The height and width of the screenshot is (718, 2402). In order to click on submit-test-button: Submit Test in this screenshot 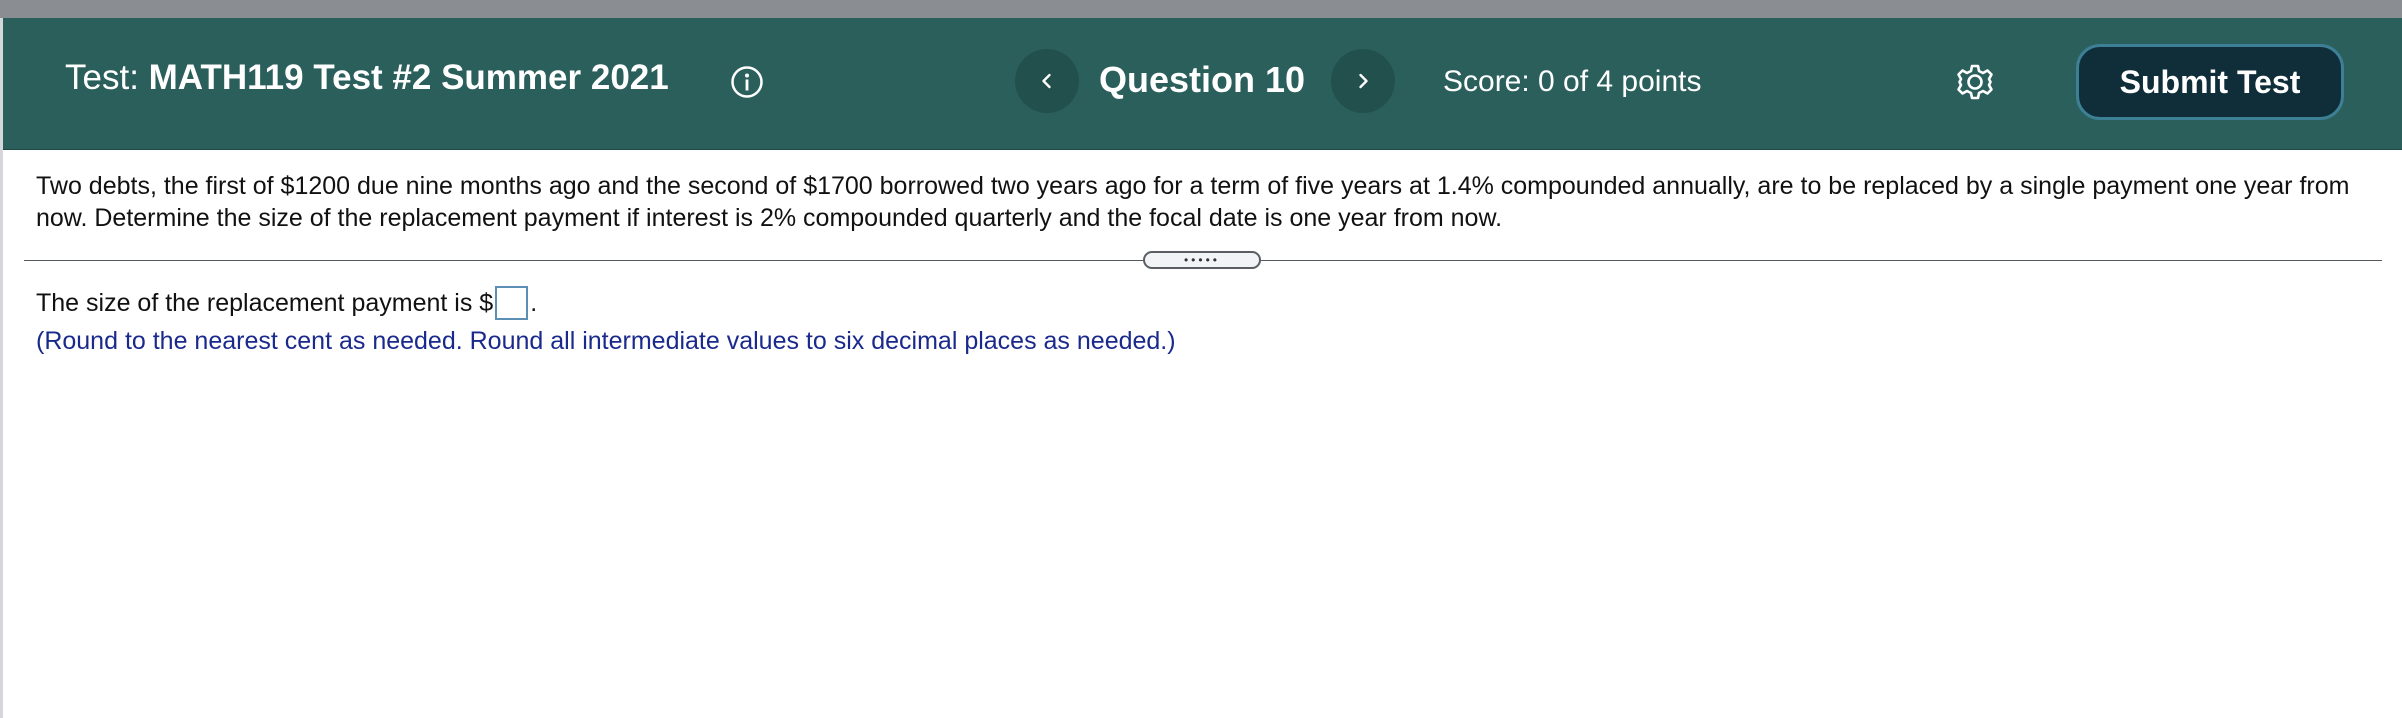, I will do `click(2210, 82)`.